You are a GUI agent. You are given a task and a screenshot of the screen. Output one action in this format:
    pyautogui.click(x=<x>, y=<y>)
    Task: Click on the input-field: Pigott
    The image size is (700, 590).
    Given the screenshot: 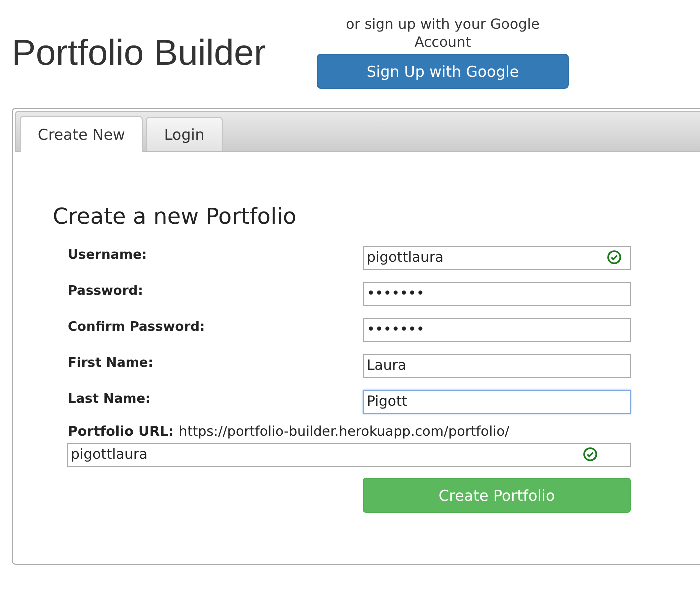 What is the action you would take?
    pyautogui.click(x=497, y=402)
    